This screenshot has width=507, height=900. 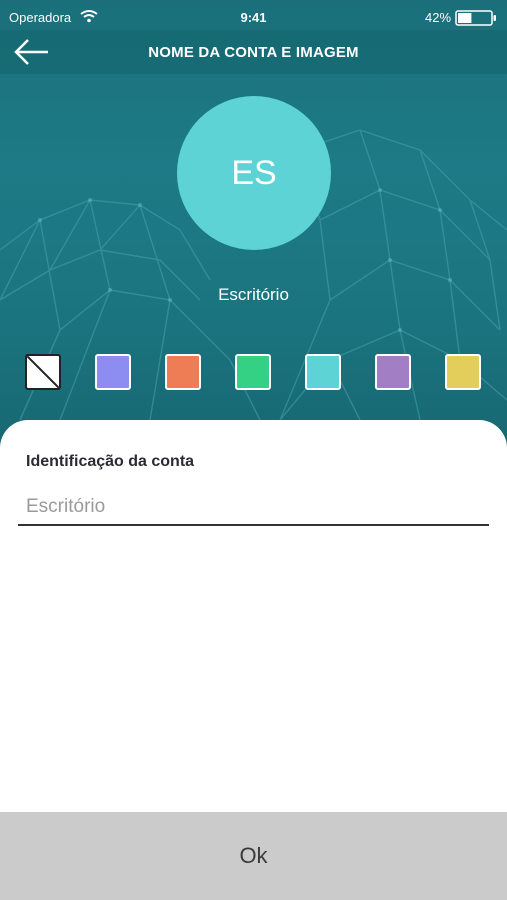 I want to click on color-swatch-green, so click(x=253, y=372).